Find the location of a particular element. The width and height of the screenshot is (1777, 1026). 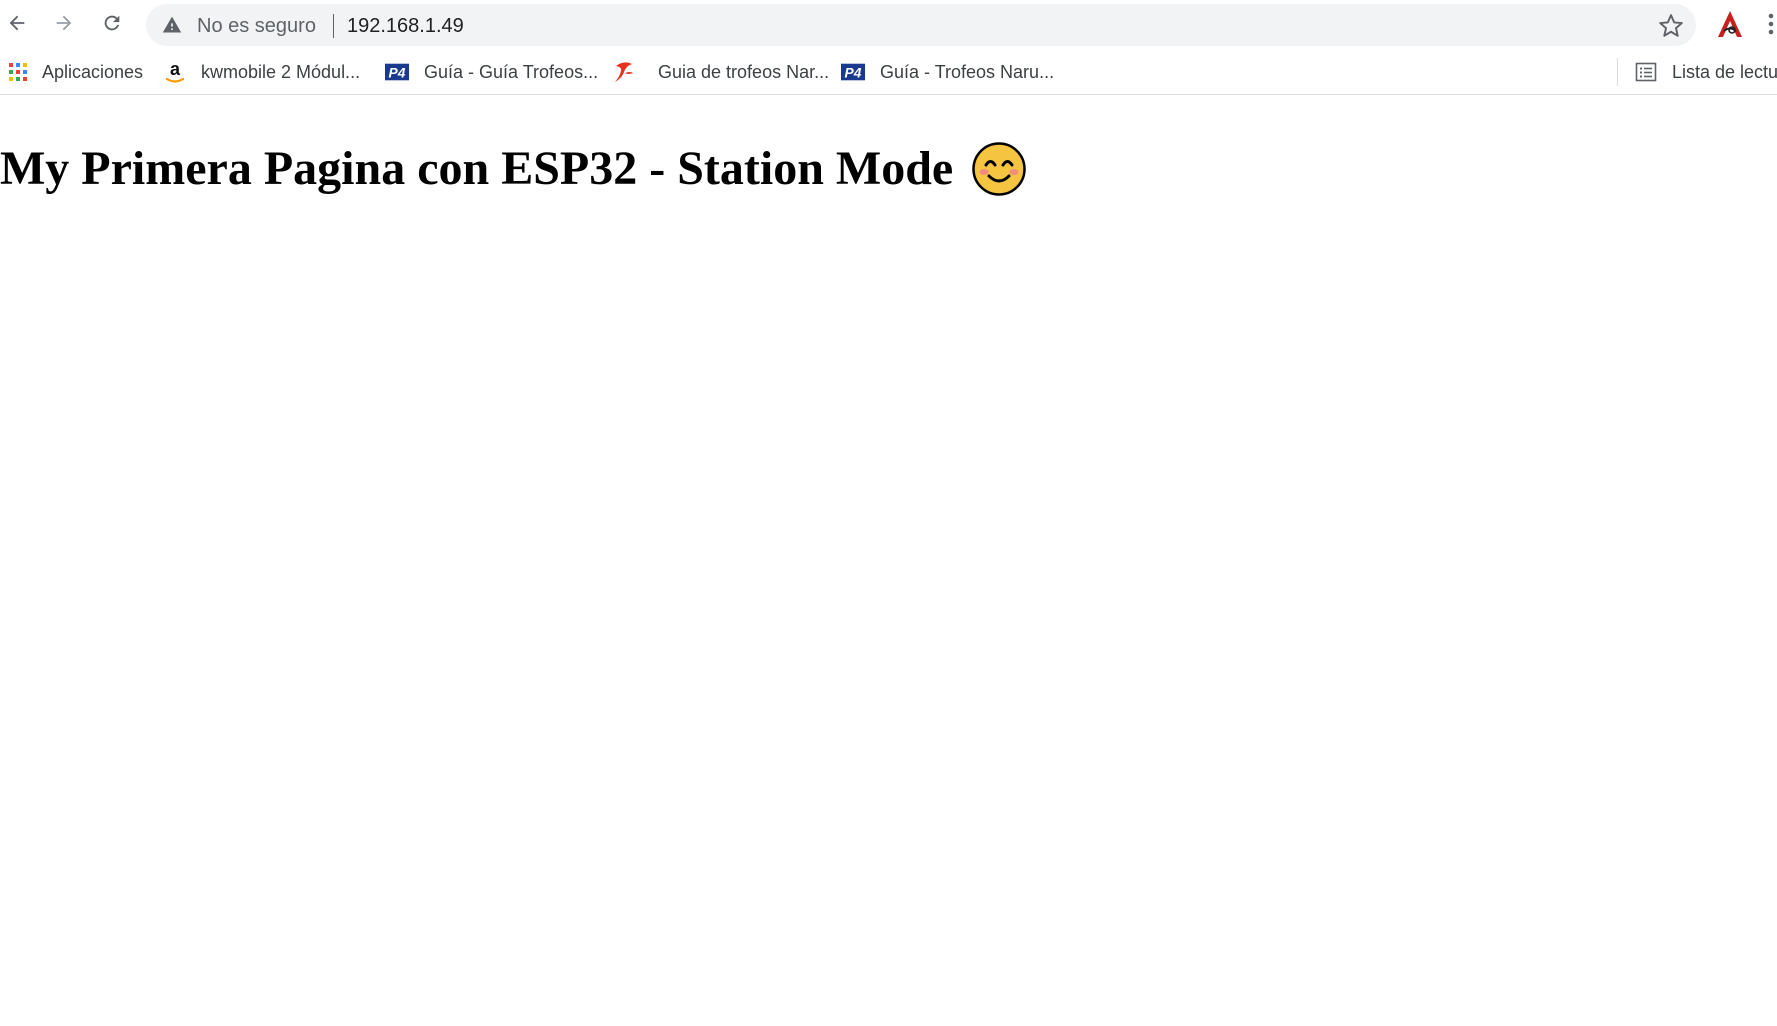

url-text: 192.168.1.49 is located at coordinates (405, 26).